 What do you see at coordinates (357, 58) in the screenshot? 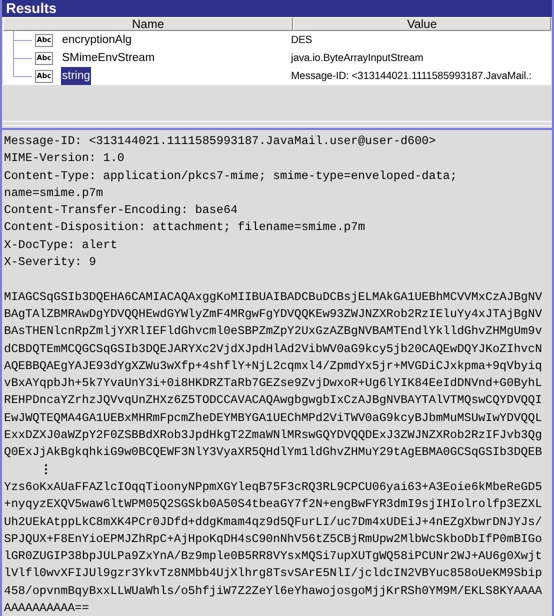
I see `table-cell-text: java.io.ByteArrayInputStream` at bounding box center [357, 58].